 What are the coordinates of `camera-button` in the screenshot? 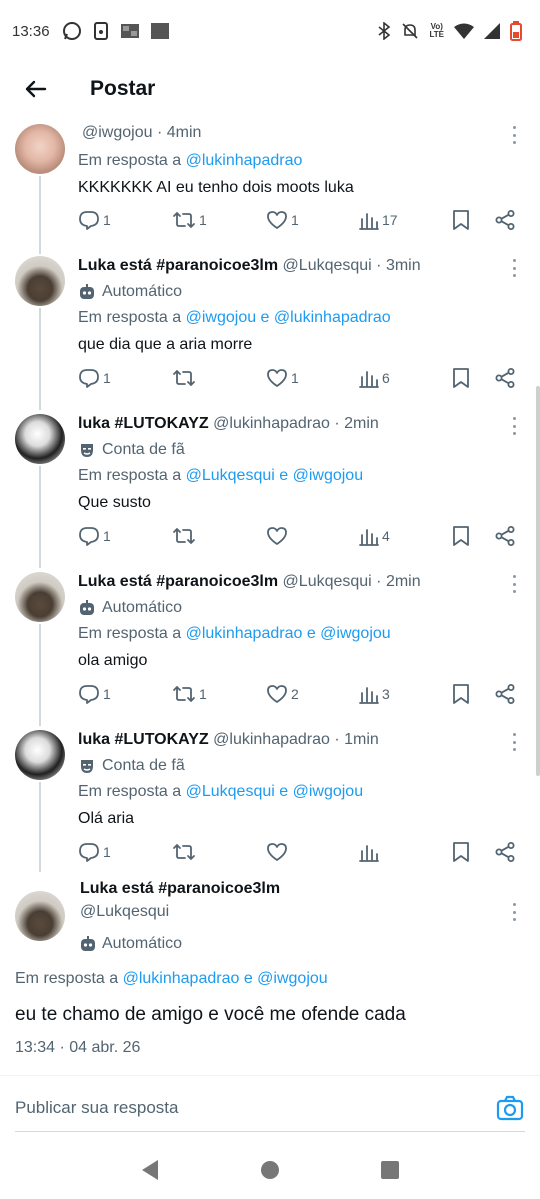 It's located at (510, 1108).